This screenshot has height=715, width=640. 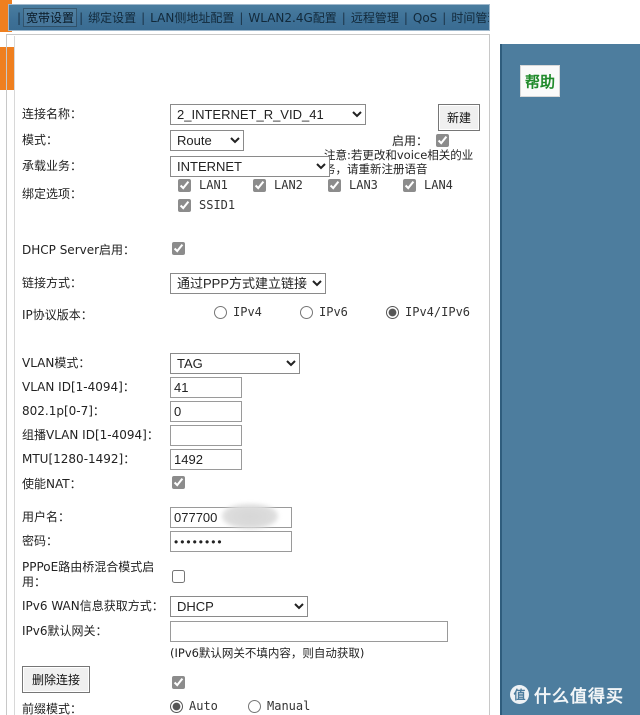 What do you see at coordinates (57, 315) in the screenshot?
I see `ip-version-label: IP协议版本：` at bounding box center [57, 315].